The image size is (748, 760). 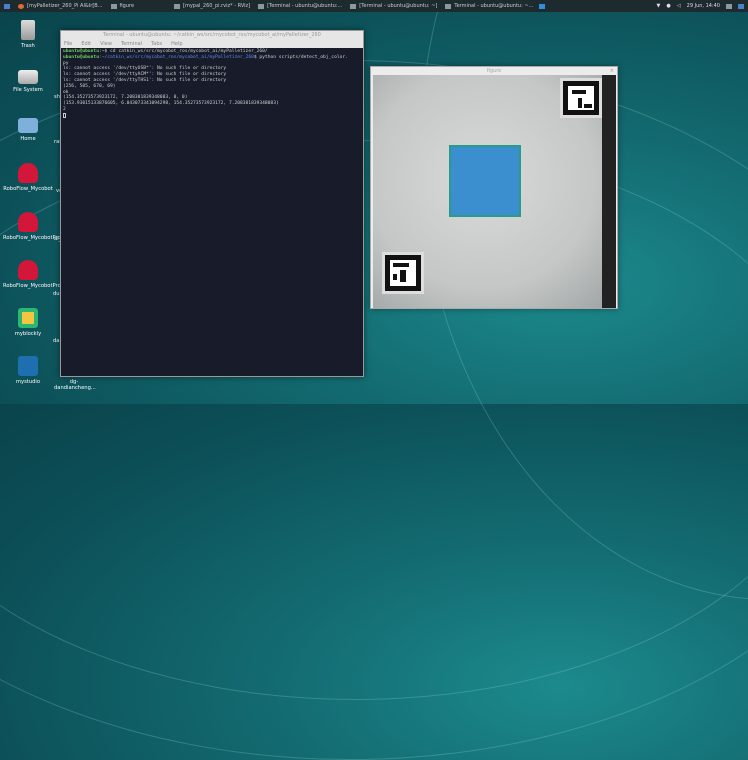 I want to click on menu-icon, so click(x=7, y=6).